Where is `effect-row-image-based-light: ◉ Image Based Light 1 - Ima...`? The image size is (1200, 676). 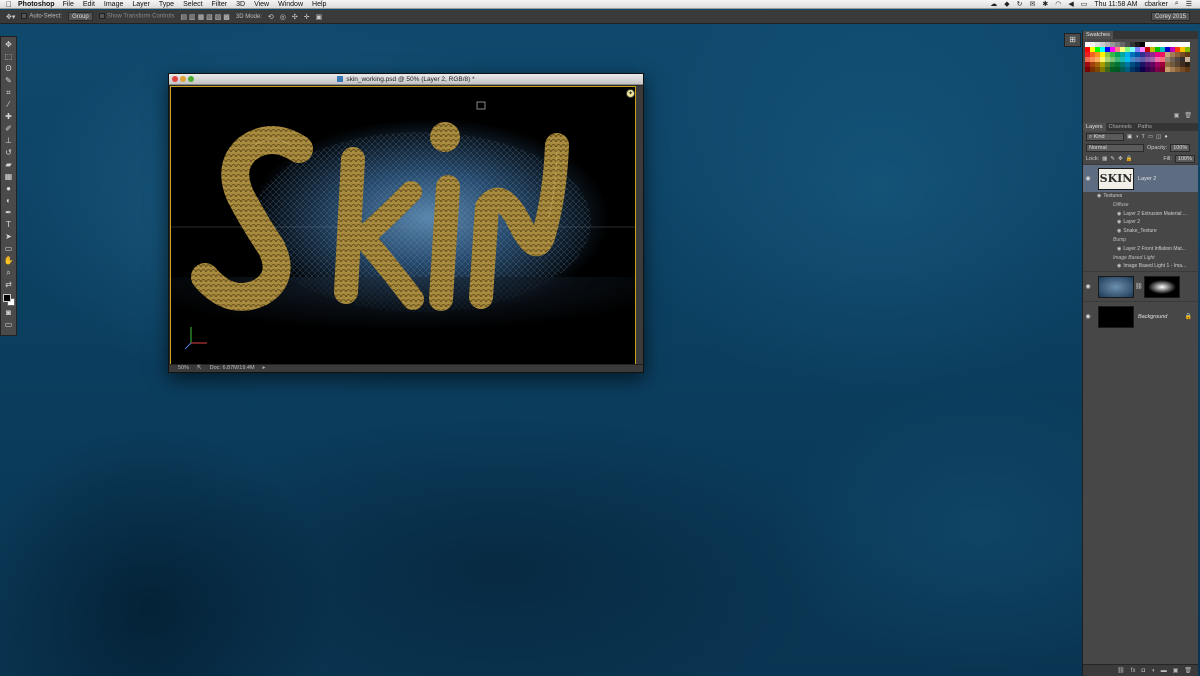
effect-row-image-based-light: ◉ Image Based Light 1 - Ima... is located at coordinates (1147, 266).